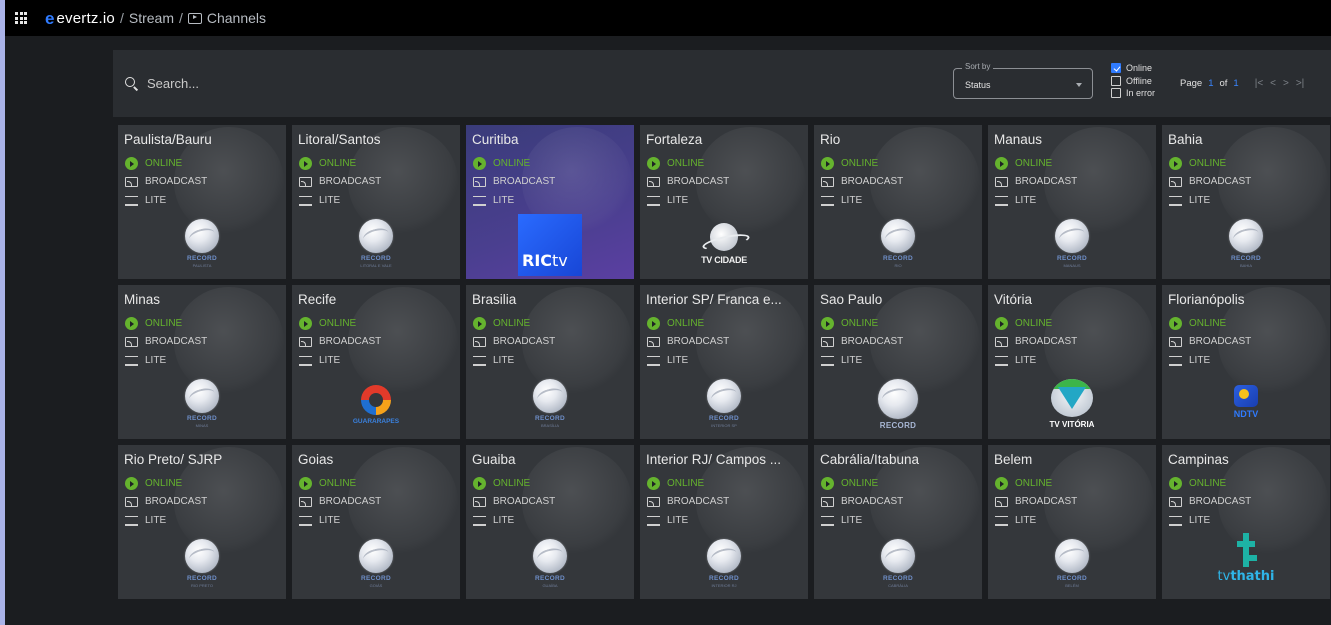 The image size is (1331, 625). I want to click on tv-cidade-logo: TV CIDADE, so click(724, 244).